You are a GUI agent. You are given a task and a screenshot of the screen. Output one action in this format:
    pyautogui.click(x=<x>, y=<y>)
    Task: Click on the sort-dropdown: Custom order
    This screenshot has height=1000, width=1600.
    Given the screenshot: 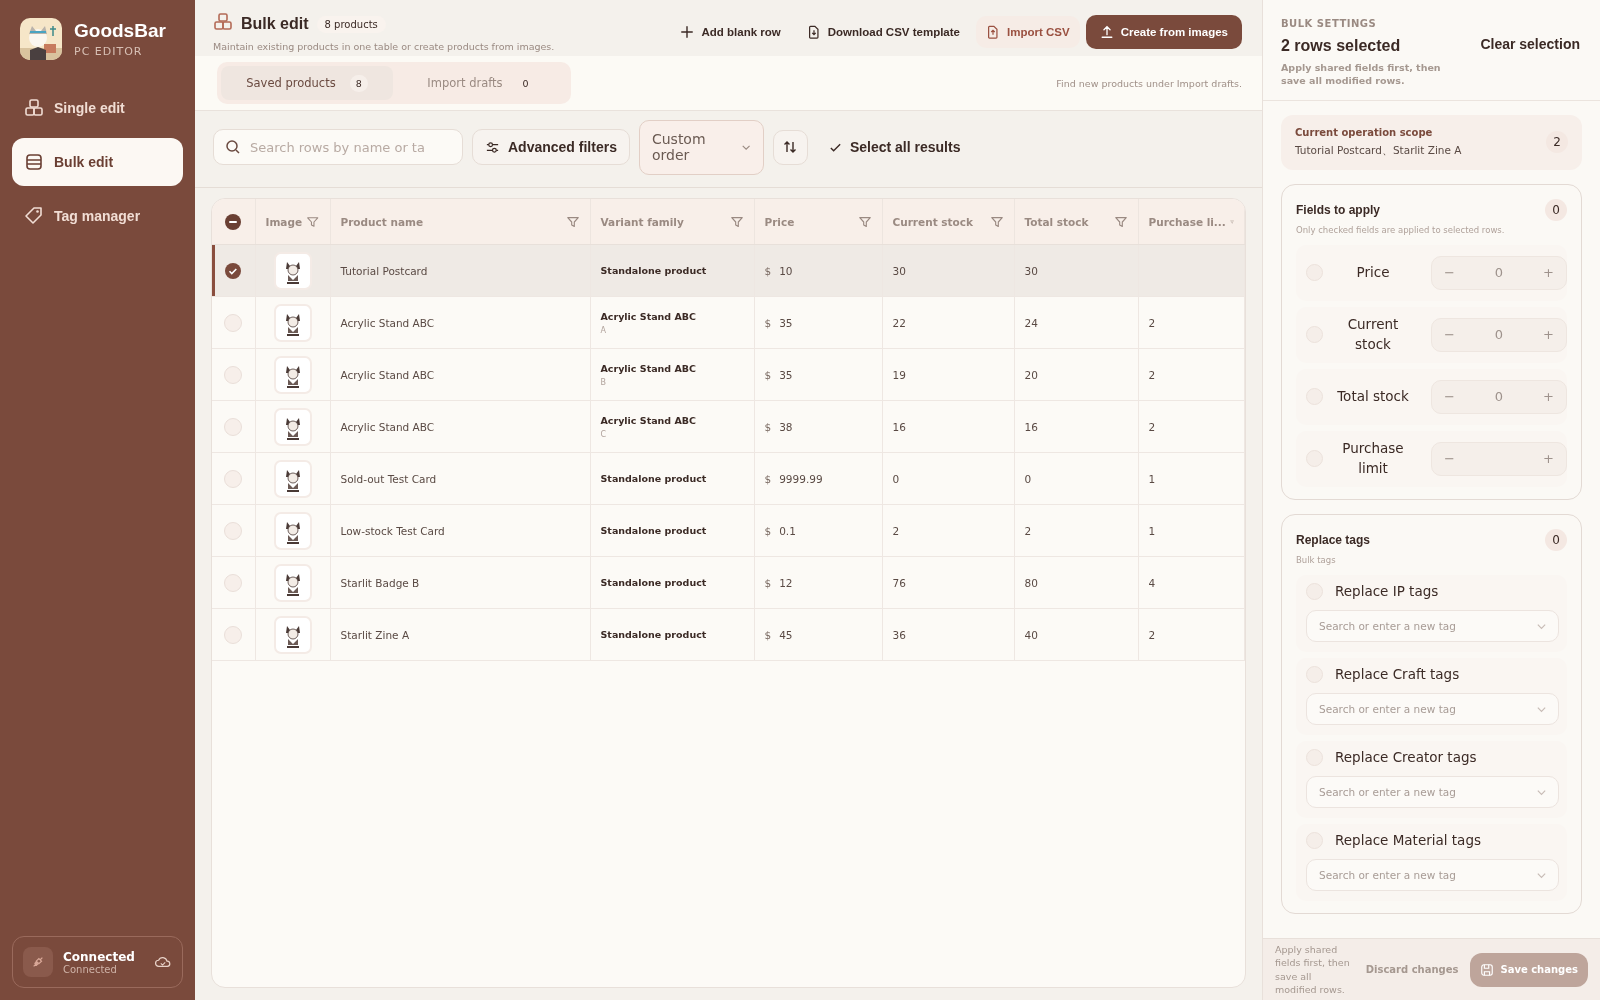 What is the action you would take?
    pyautogui.click(x=701, y=147)
    